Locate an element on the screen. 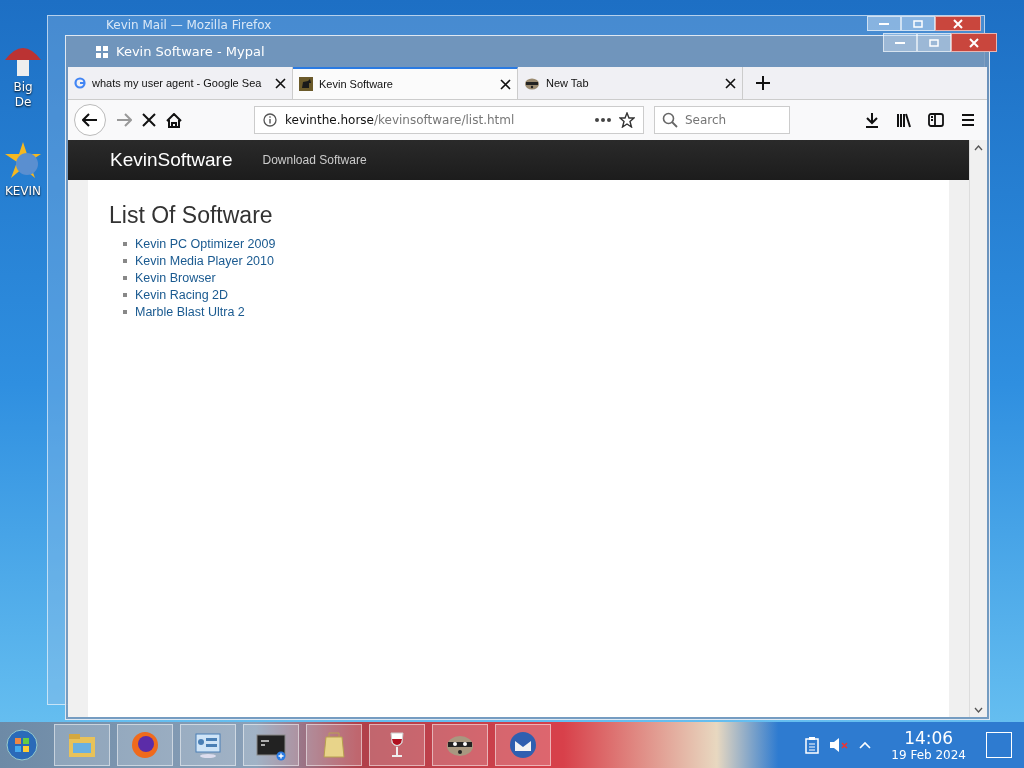  browser-tab: Kevin Software is located at coordinates (405, 83).